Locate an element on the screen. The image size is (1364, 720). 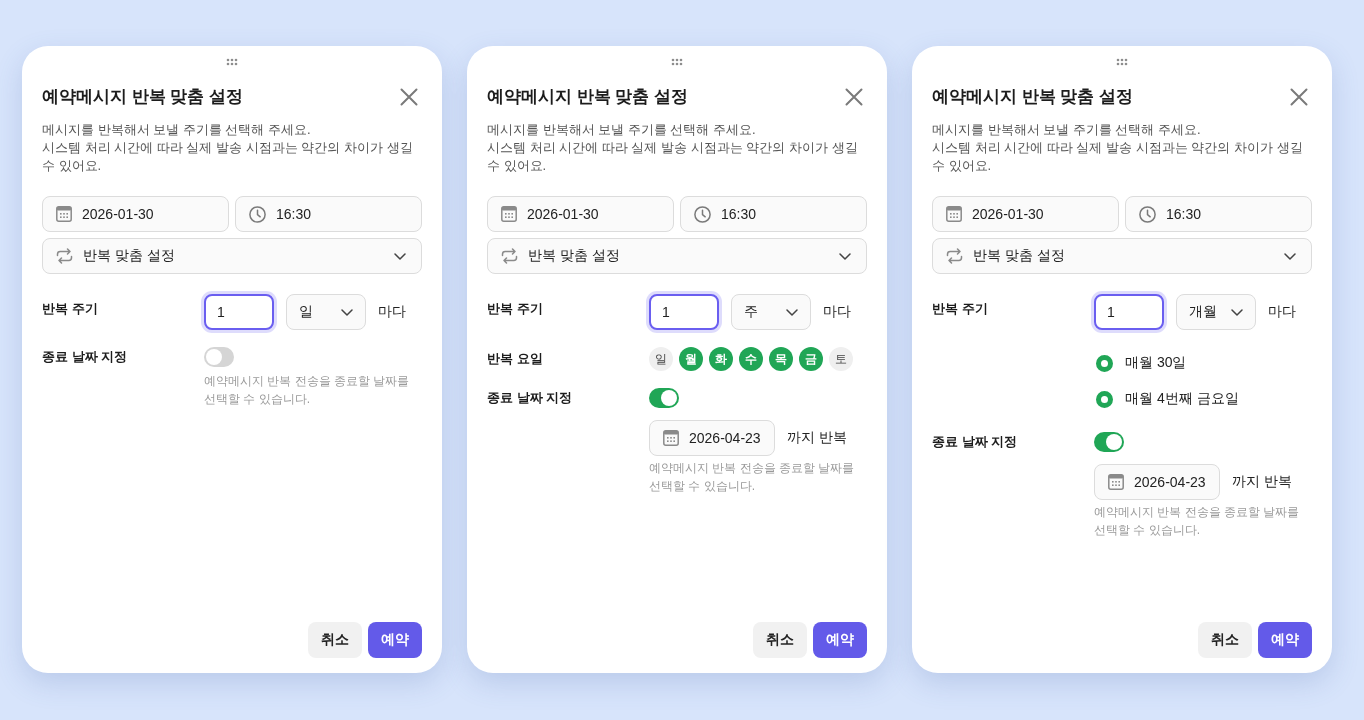
unit-select: 개월 is located at coordinates (1216, 312).